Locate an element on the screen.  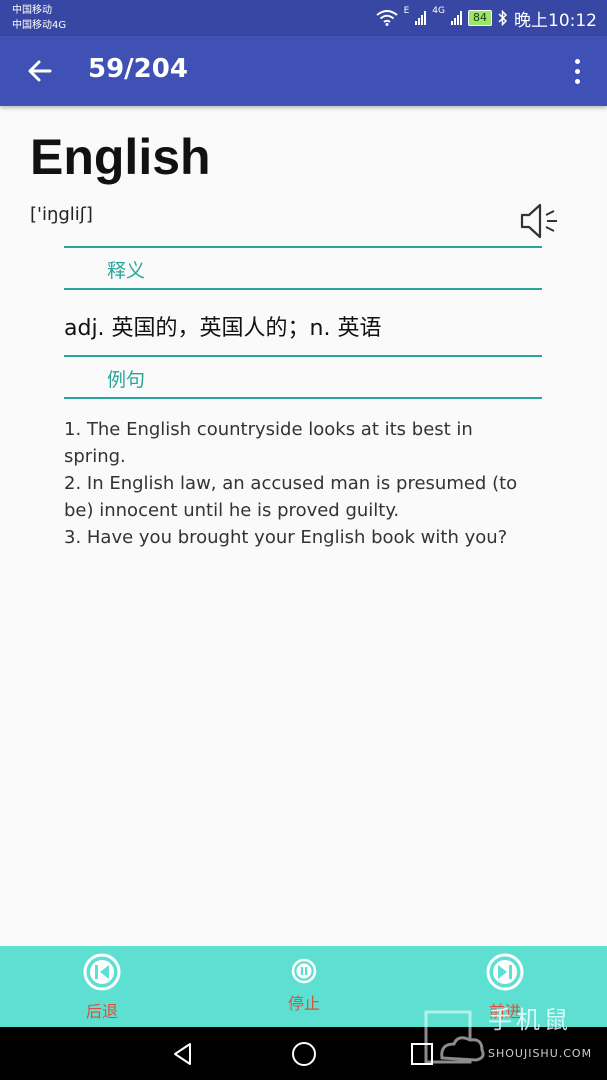
rewind-icon is located at coordinates (102, 972).